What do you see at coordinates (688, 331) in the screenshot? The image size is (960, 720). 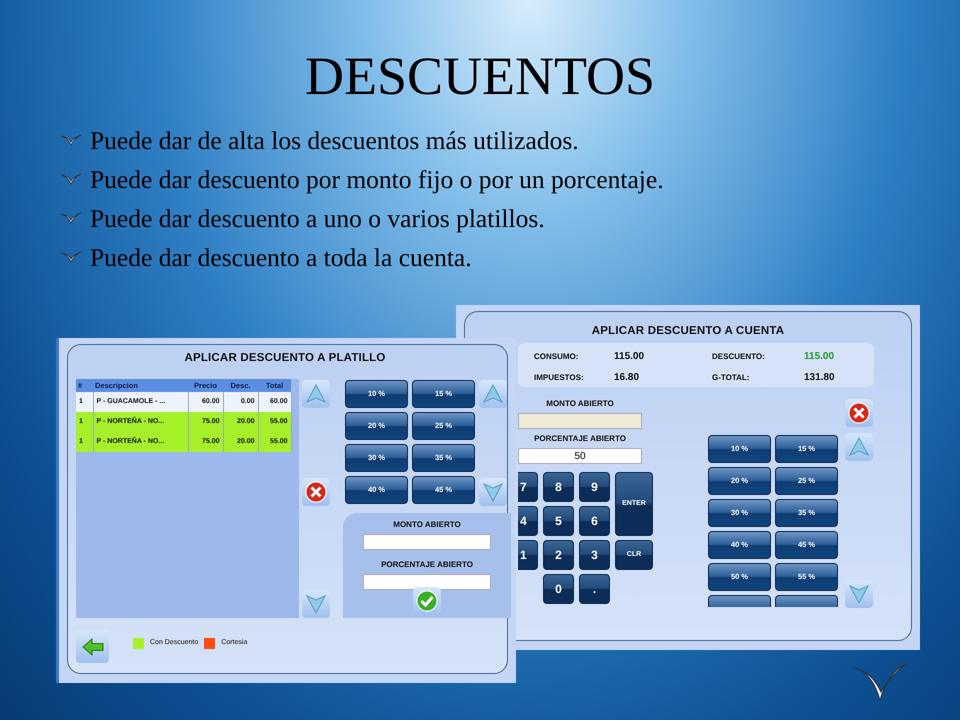 I see `window-title: APLICAR DESCUENTO A CUENTA` at bounding box center [688, 331].